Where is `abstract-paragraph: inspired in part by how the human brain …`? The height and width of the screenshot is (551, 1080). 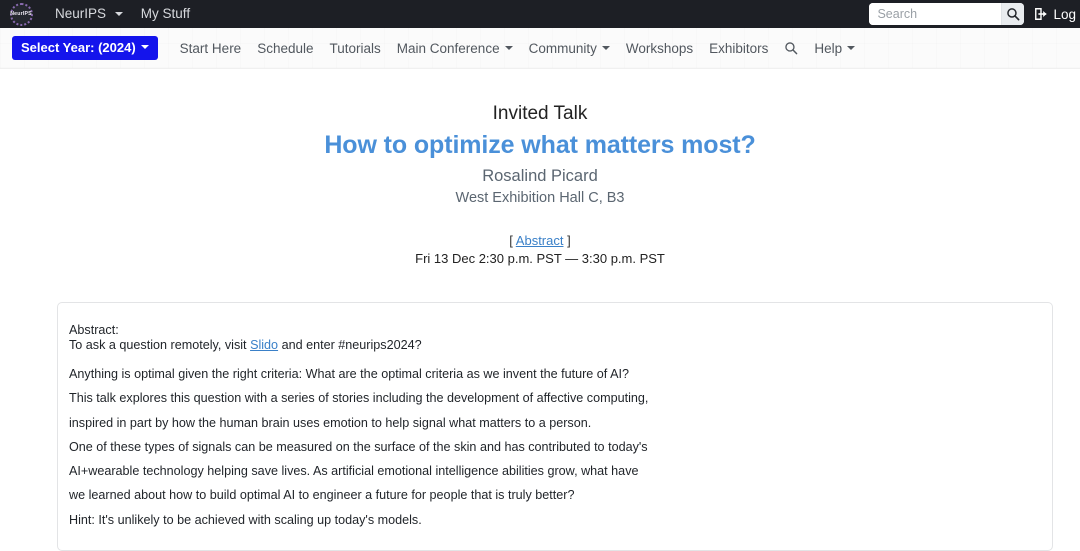
abstract-paragraph: inspired in part by how the human brain … is located at coordinates (330, 422).